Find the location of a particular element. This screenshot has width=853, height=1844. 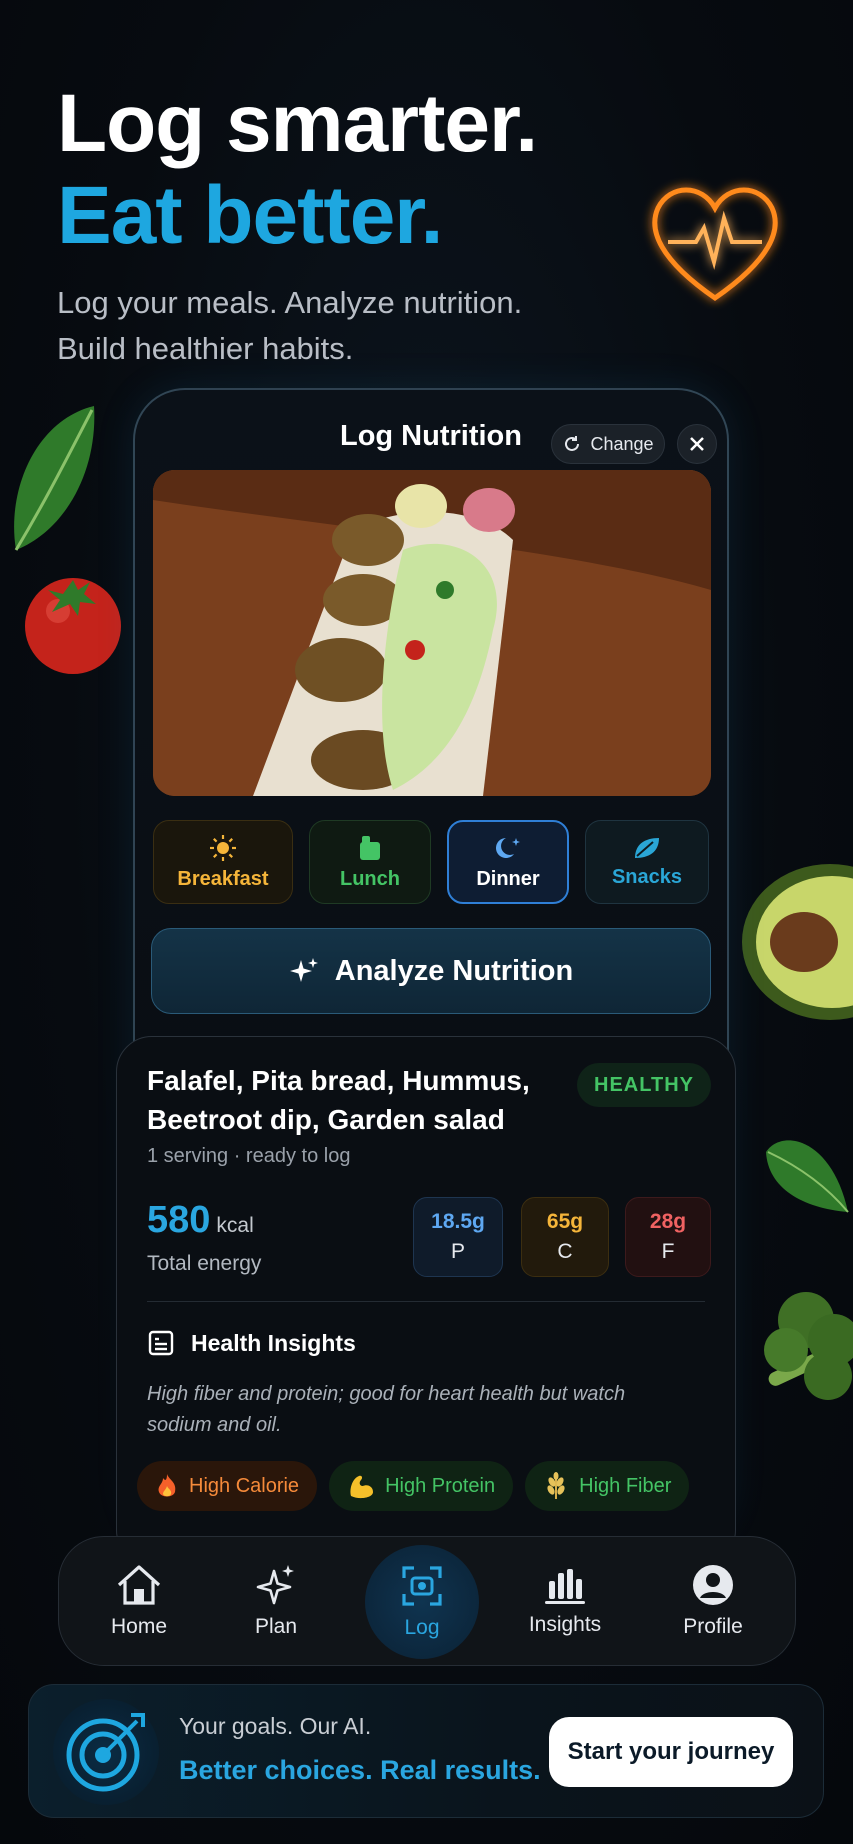

subtitle-line-1: Log your meals. Analyze nutrition. is located at coordinates (290, 302).